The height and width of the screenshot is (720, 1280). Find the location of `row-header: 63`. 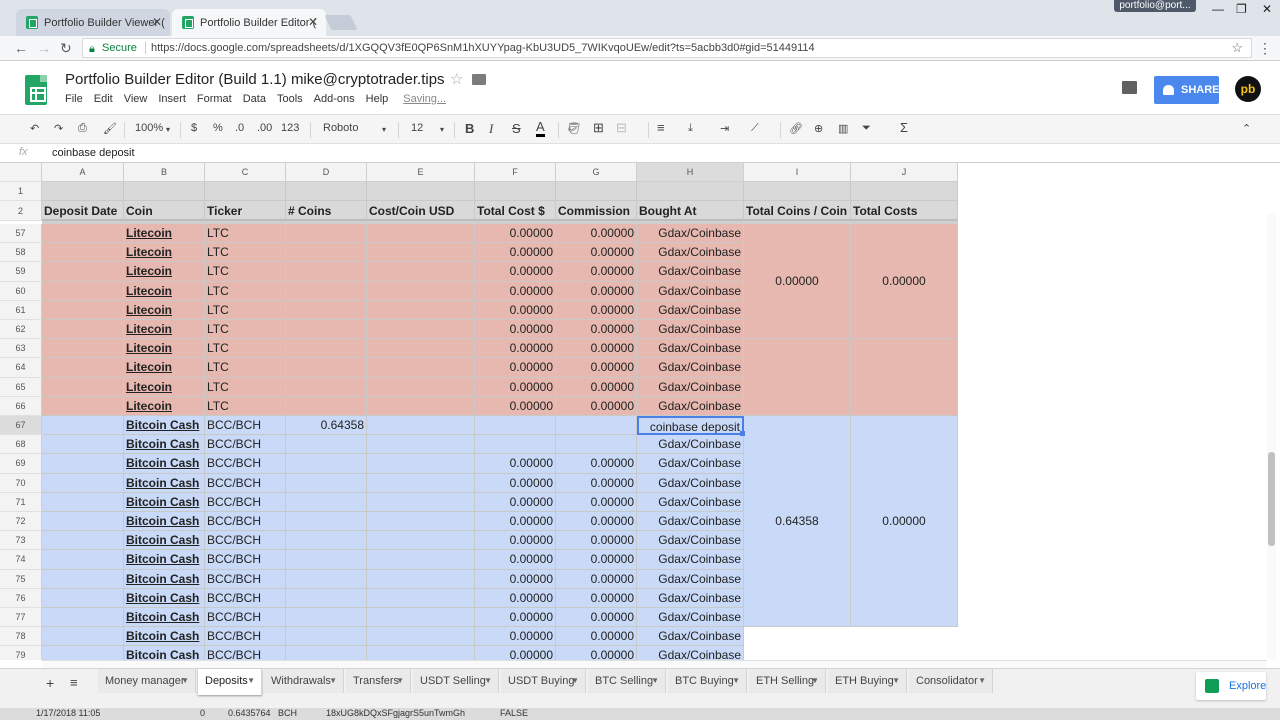

row-header: 63 is located at coordinates (21, 349).